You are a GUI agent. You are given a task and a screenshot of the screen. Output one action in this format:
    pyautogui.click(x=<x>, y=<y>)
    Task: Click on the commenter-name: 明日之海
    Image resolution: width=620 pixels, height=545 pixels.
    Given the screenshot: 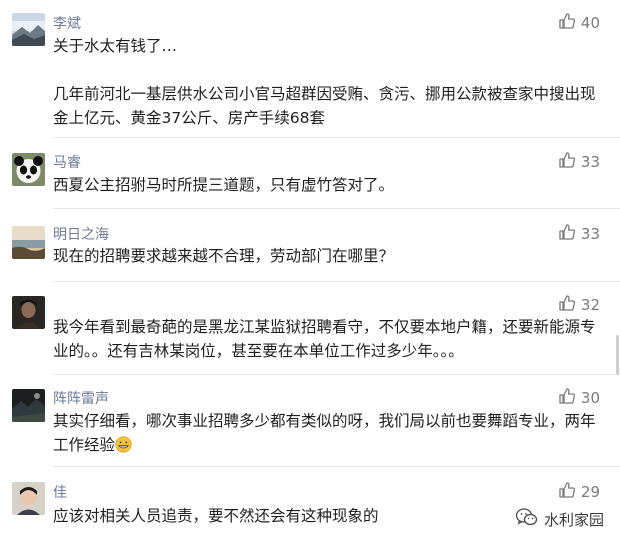 What is the action you would take?
    pyautogui.click(x=81, y=234)
    